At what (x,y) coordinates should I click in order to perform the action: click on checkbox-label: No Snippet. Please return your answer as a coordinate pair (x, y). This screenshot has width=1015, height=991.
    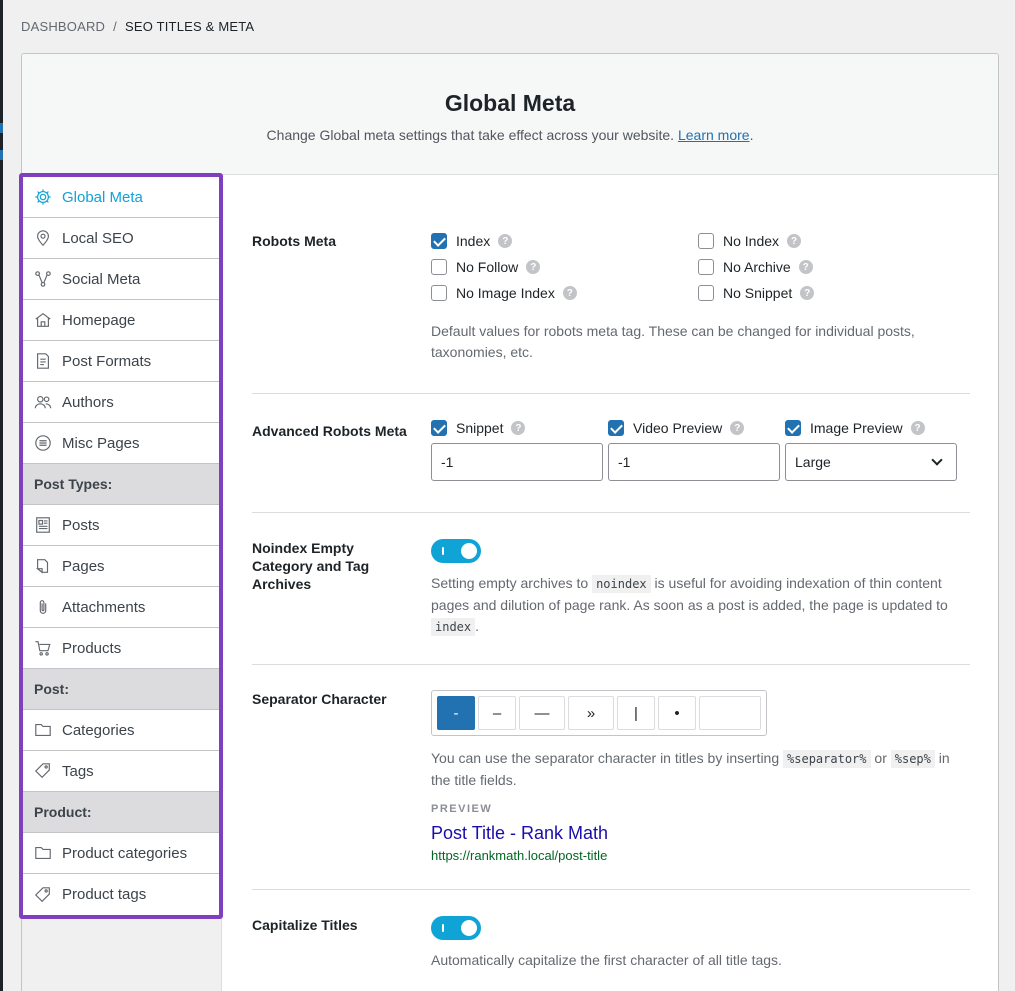
    Looking at the image, I should click on (758, 293).